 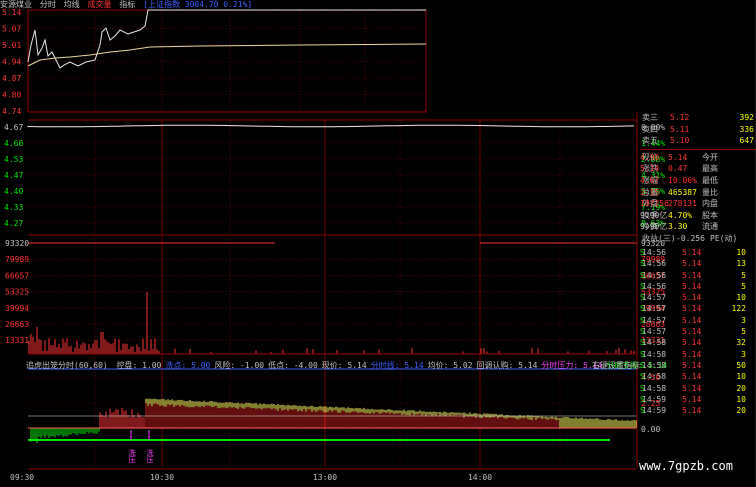 What do you see at coordinates (139, 365) in the screenshot?
I see `indicator-value: 控盘: 1.00` at bounding box center [139, 365].